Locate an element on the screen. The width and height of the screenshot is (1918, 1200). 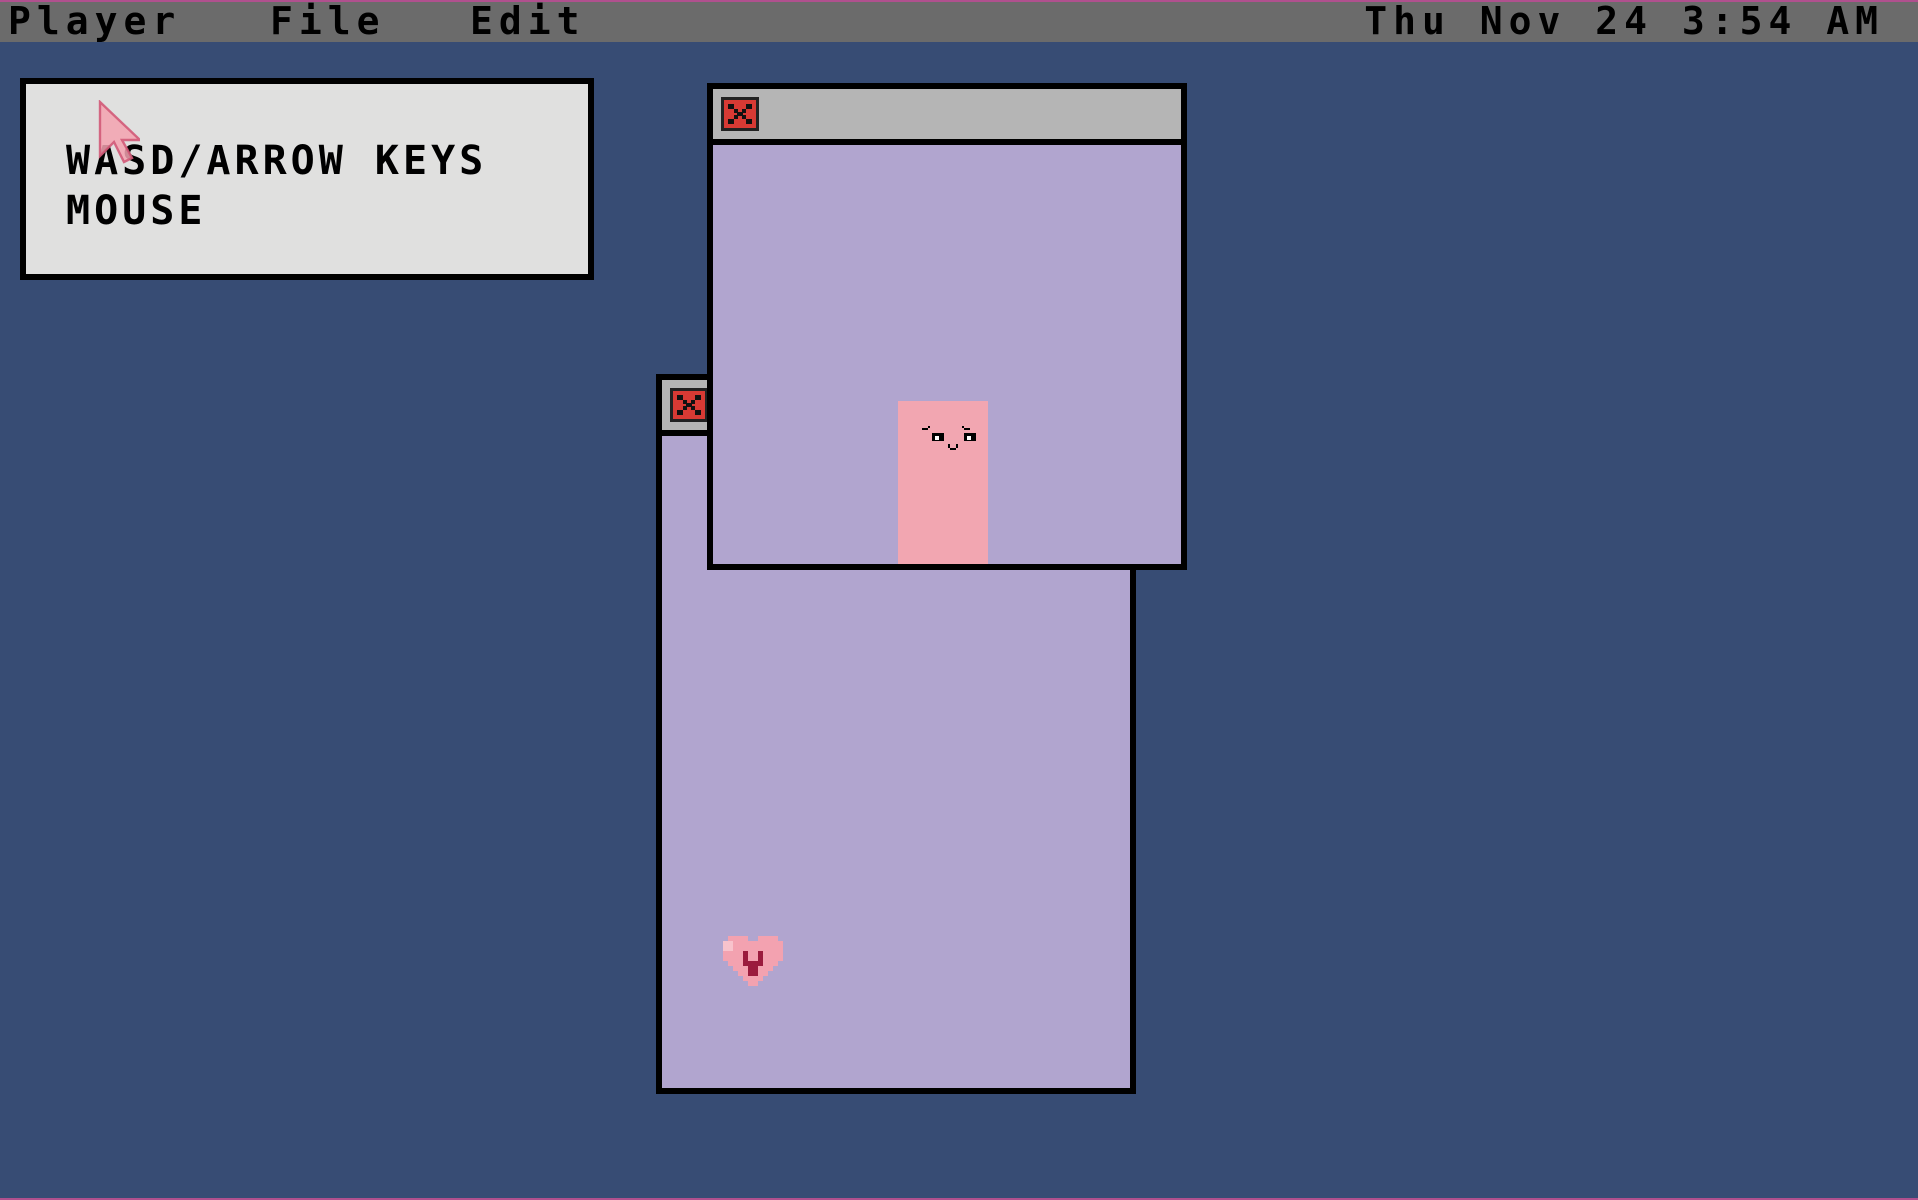
front-window-titlebar is located at coordinates (947, 117).